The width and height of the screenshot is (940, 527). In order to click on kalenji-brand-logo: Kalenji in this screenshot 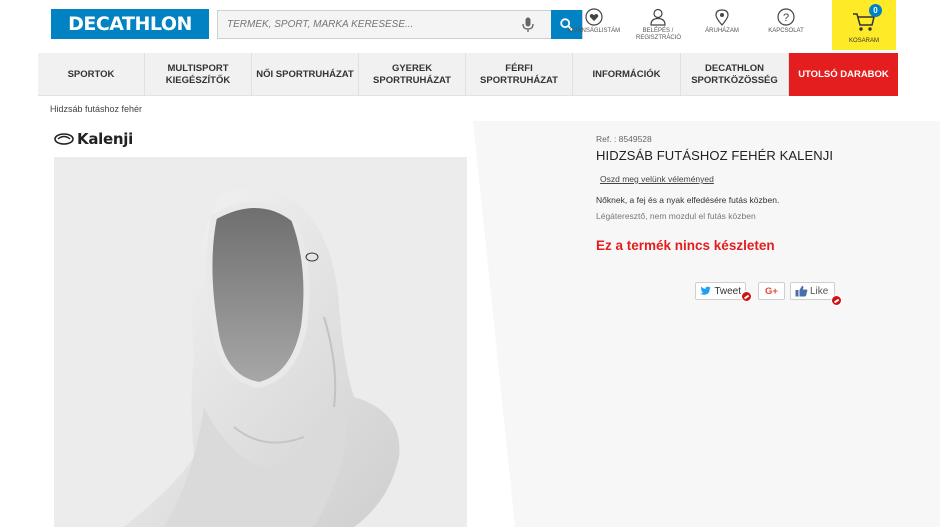, I will do `click(93, 139)`.